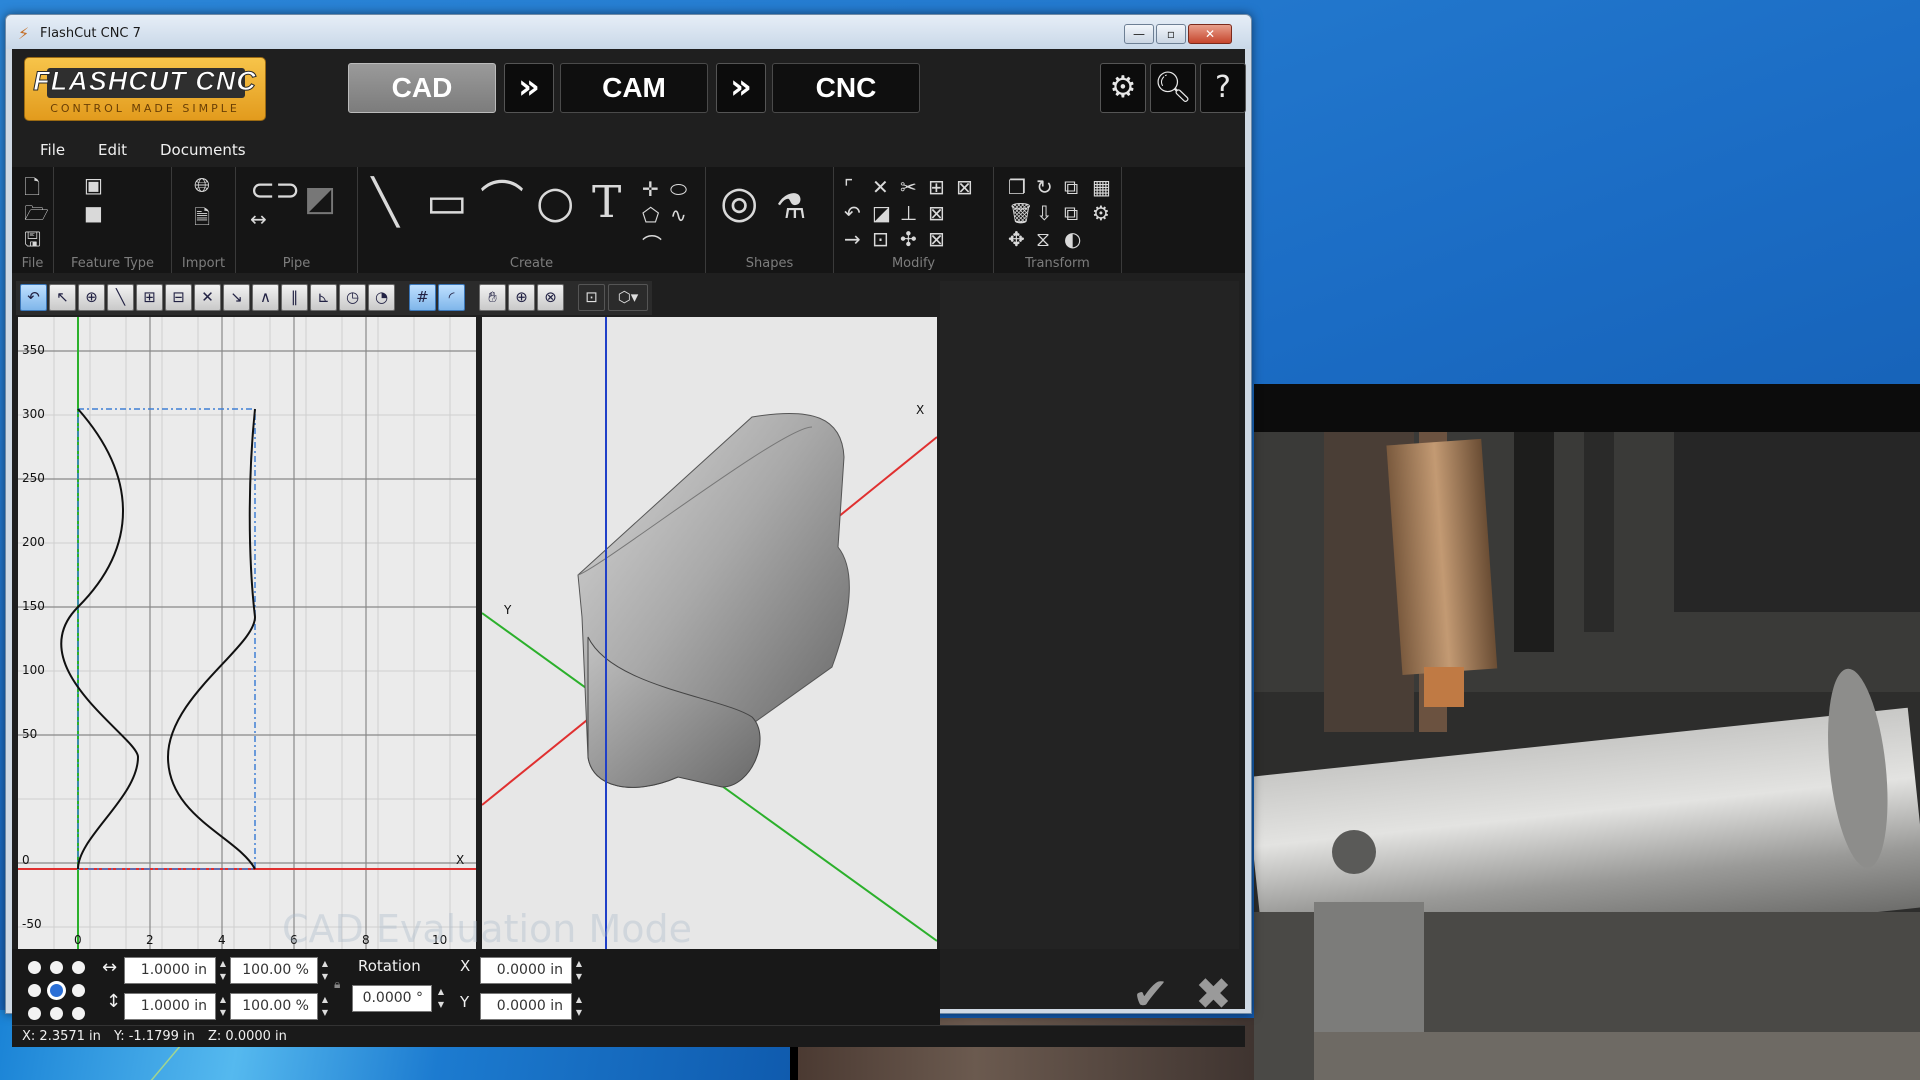 The height and width of the screenshot is (1080, 1920). I want to click on height-percent-spinner-icon: ▲ ▼, so click(325, 1006).